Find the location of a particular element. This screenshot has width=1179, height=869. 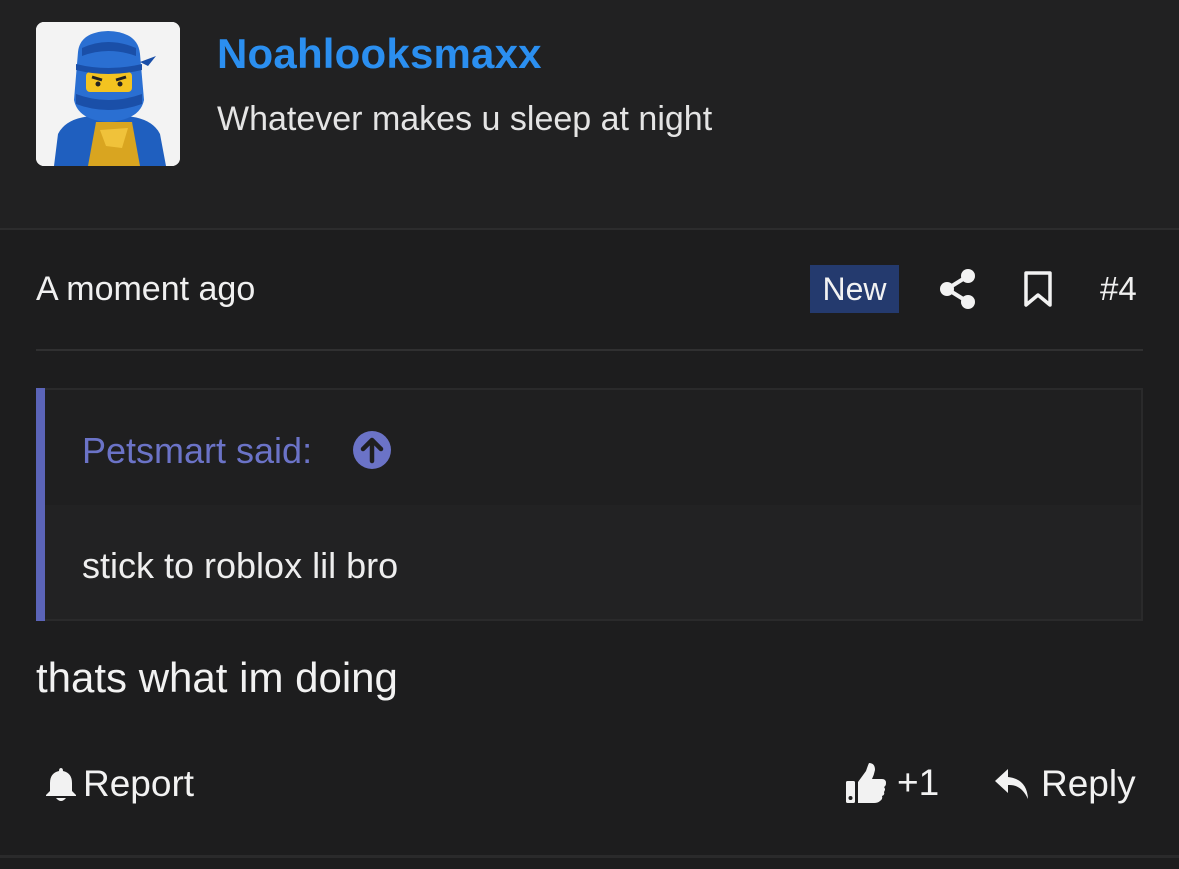

header-divider is located at coordinates (589, 229).